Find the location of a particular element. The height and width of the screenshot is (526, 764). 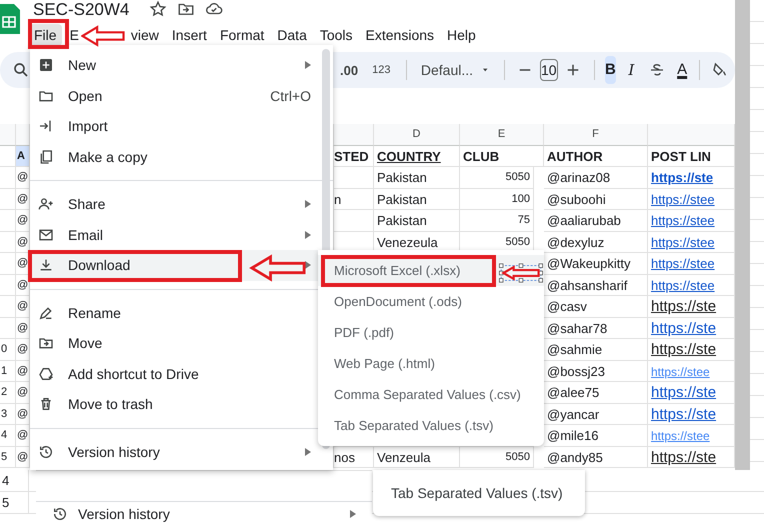

menu-item: Import is located at coordinates (181, 126).